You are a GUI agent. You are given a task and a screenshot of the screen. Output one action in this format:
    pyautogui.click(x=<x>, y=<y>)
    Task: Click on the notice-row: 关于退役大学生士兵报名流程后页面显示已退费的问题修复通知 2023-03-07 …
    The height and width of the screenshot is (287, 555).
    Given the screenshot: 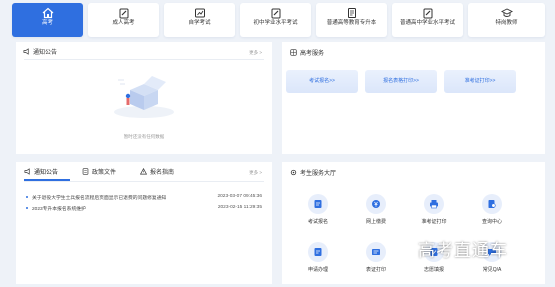 What is the action you would take?
    pyautogui.click(x=144, y=198)
    